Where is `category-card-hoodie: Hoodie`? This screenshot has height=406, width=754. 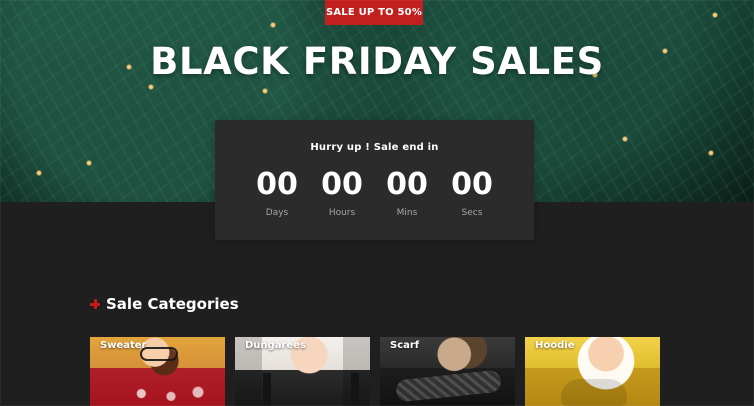 category-card-hoodie: Hoodie is located at coordinates (592, 371).